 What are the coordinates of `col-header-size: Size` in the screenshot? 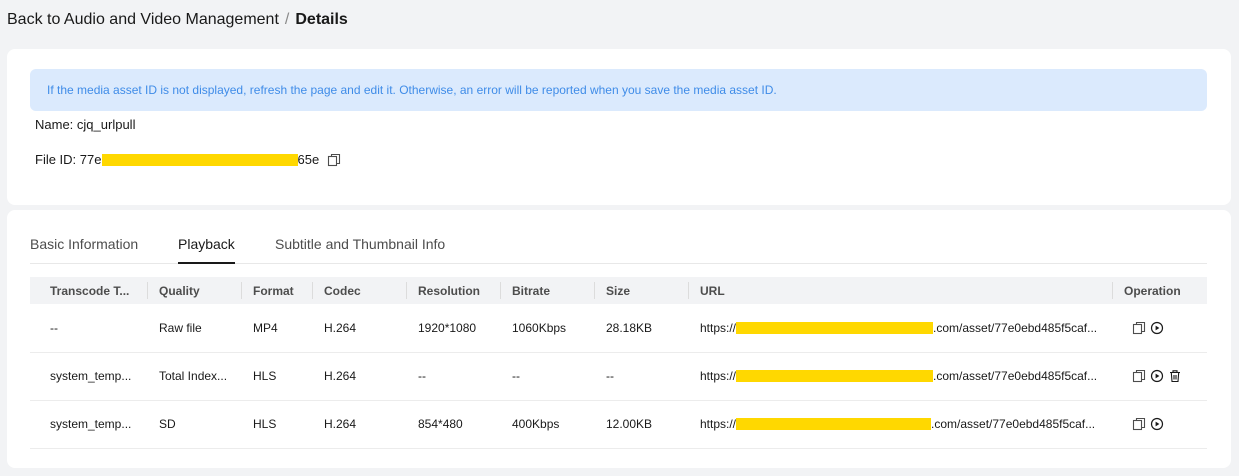 It's located at (641, 290).